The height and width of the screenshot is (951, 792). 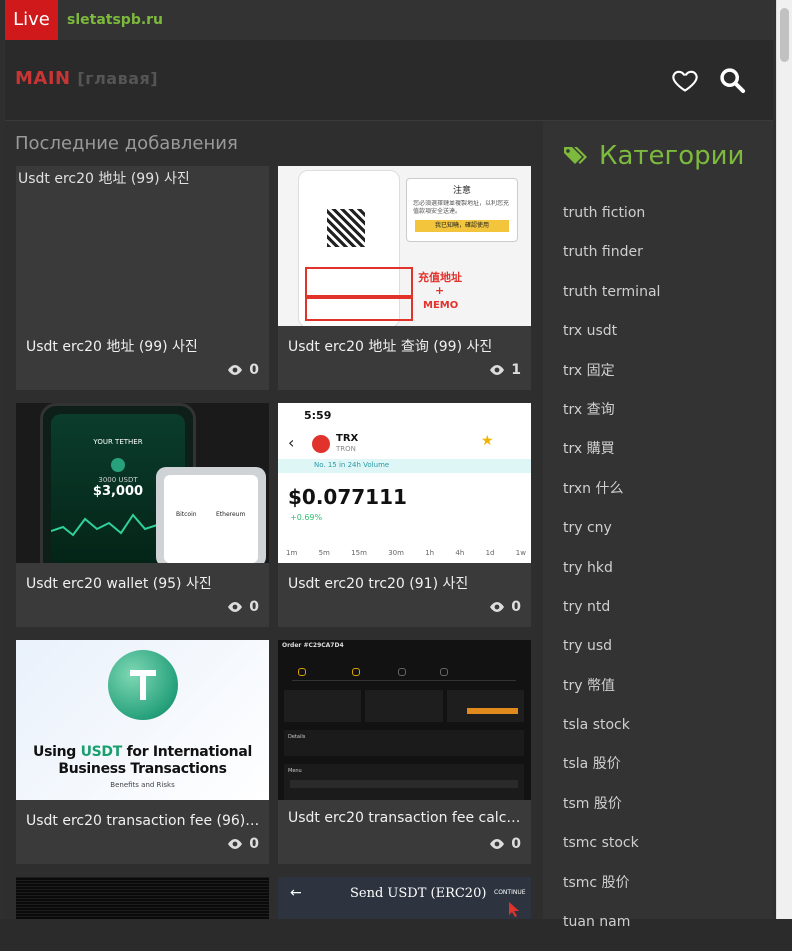 I want to click on view-count: 1, so click(x=505, y=370).